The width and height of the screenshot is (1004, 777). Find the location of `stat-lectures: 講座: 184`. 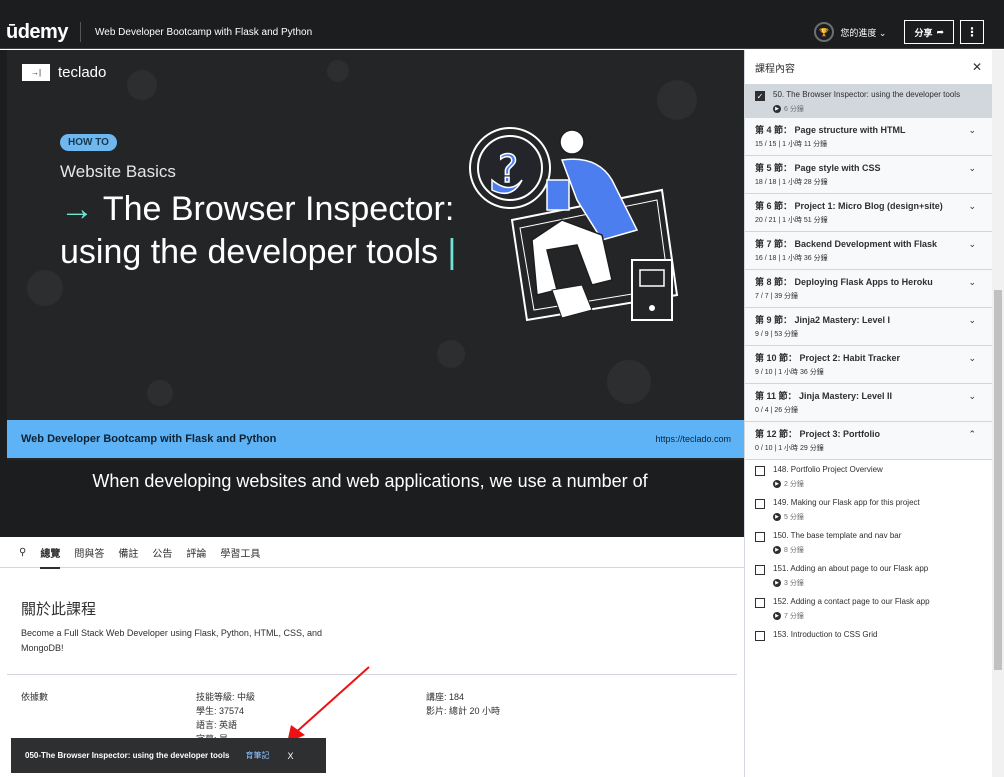

stat-lectures: 講座: 184 is located at coordinates (445, 697).